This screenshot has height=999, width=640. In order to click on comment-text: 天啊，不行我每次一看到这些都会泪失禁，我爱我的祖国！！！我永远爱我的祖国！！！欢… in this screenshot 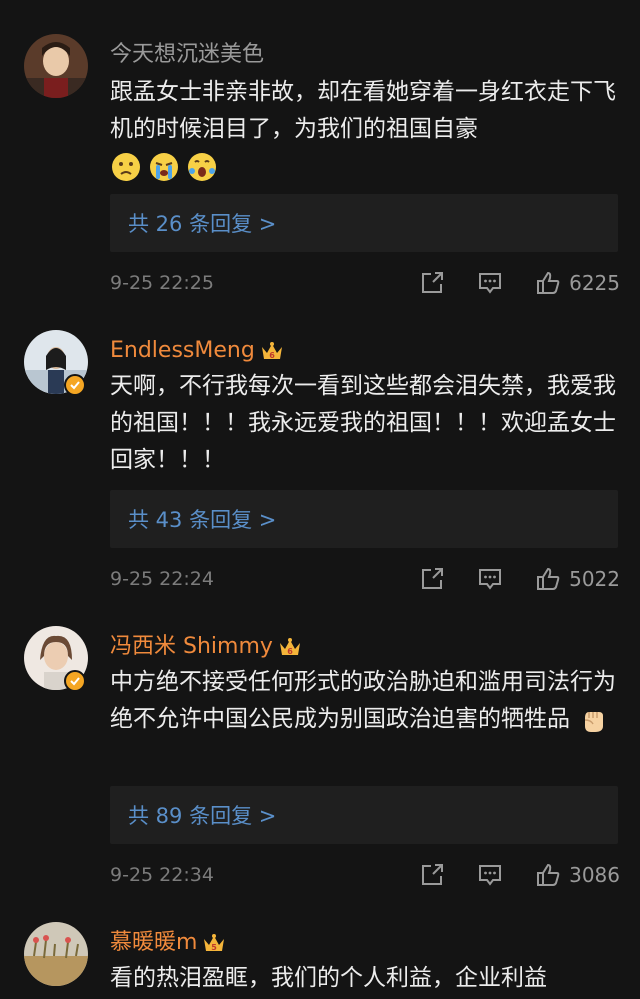, I will do `click(365, 423)`.